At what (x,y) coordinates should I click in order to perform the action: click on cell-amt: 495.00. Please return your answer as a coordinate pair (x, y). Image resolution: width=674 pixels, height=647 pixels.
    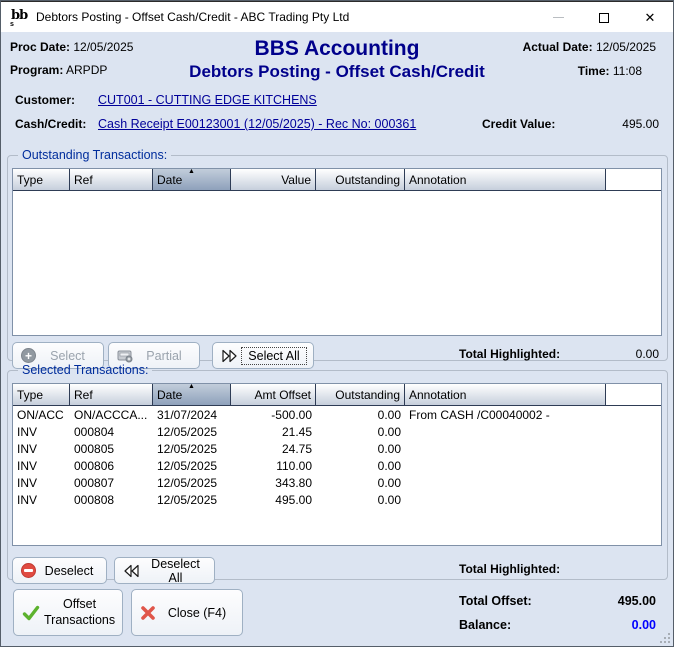
    Looking at the image, I should click on (293, 499).